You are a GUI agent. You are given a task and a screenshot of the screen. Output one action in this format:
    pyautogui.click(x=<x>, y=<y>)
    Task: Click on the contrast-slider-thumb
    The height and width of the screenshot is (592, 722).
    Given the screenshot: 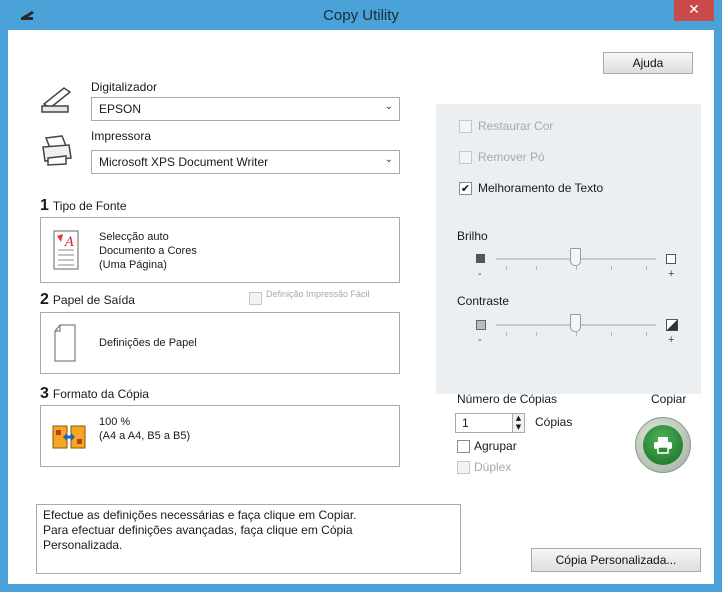 What is the action you would take?
    pyautogui.click(x=575, y=323)
    